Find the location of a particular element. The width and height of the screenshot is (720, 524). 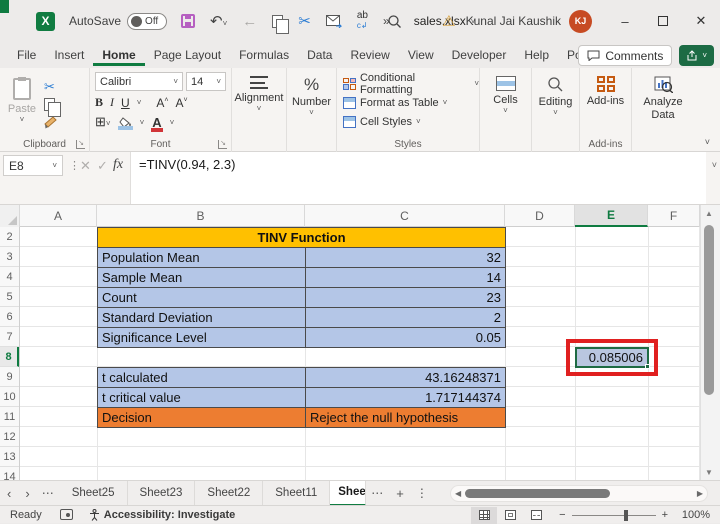

vertical-scroll-thumb is located at coordinates (709, 310).